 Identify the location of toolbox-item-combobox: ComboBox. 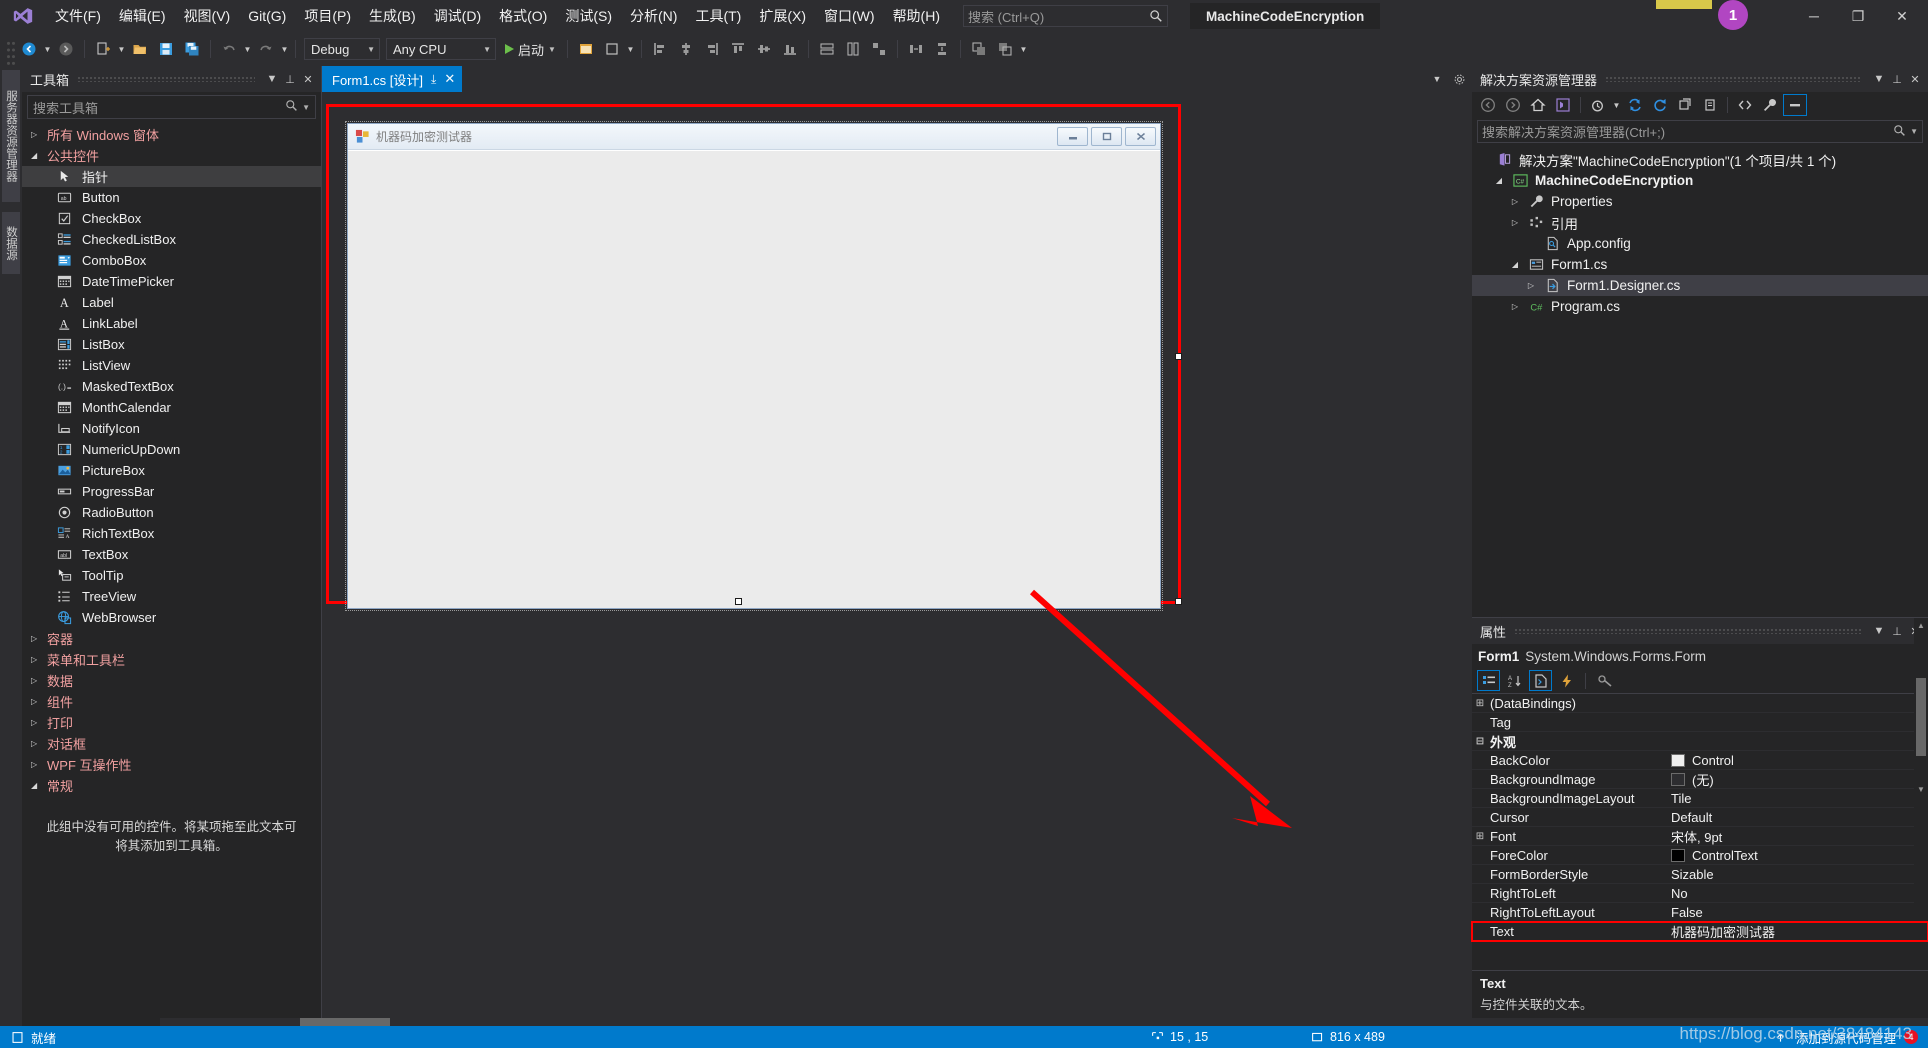
(171, 260).